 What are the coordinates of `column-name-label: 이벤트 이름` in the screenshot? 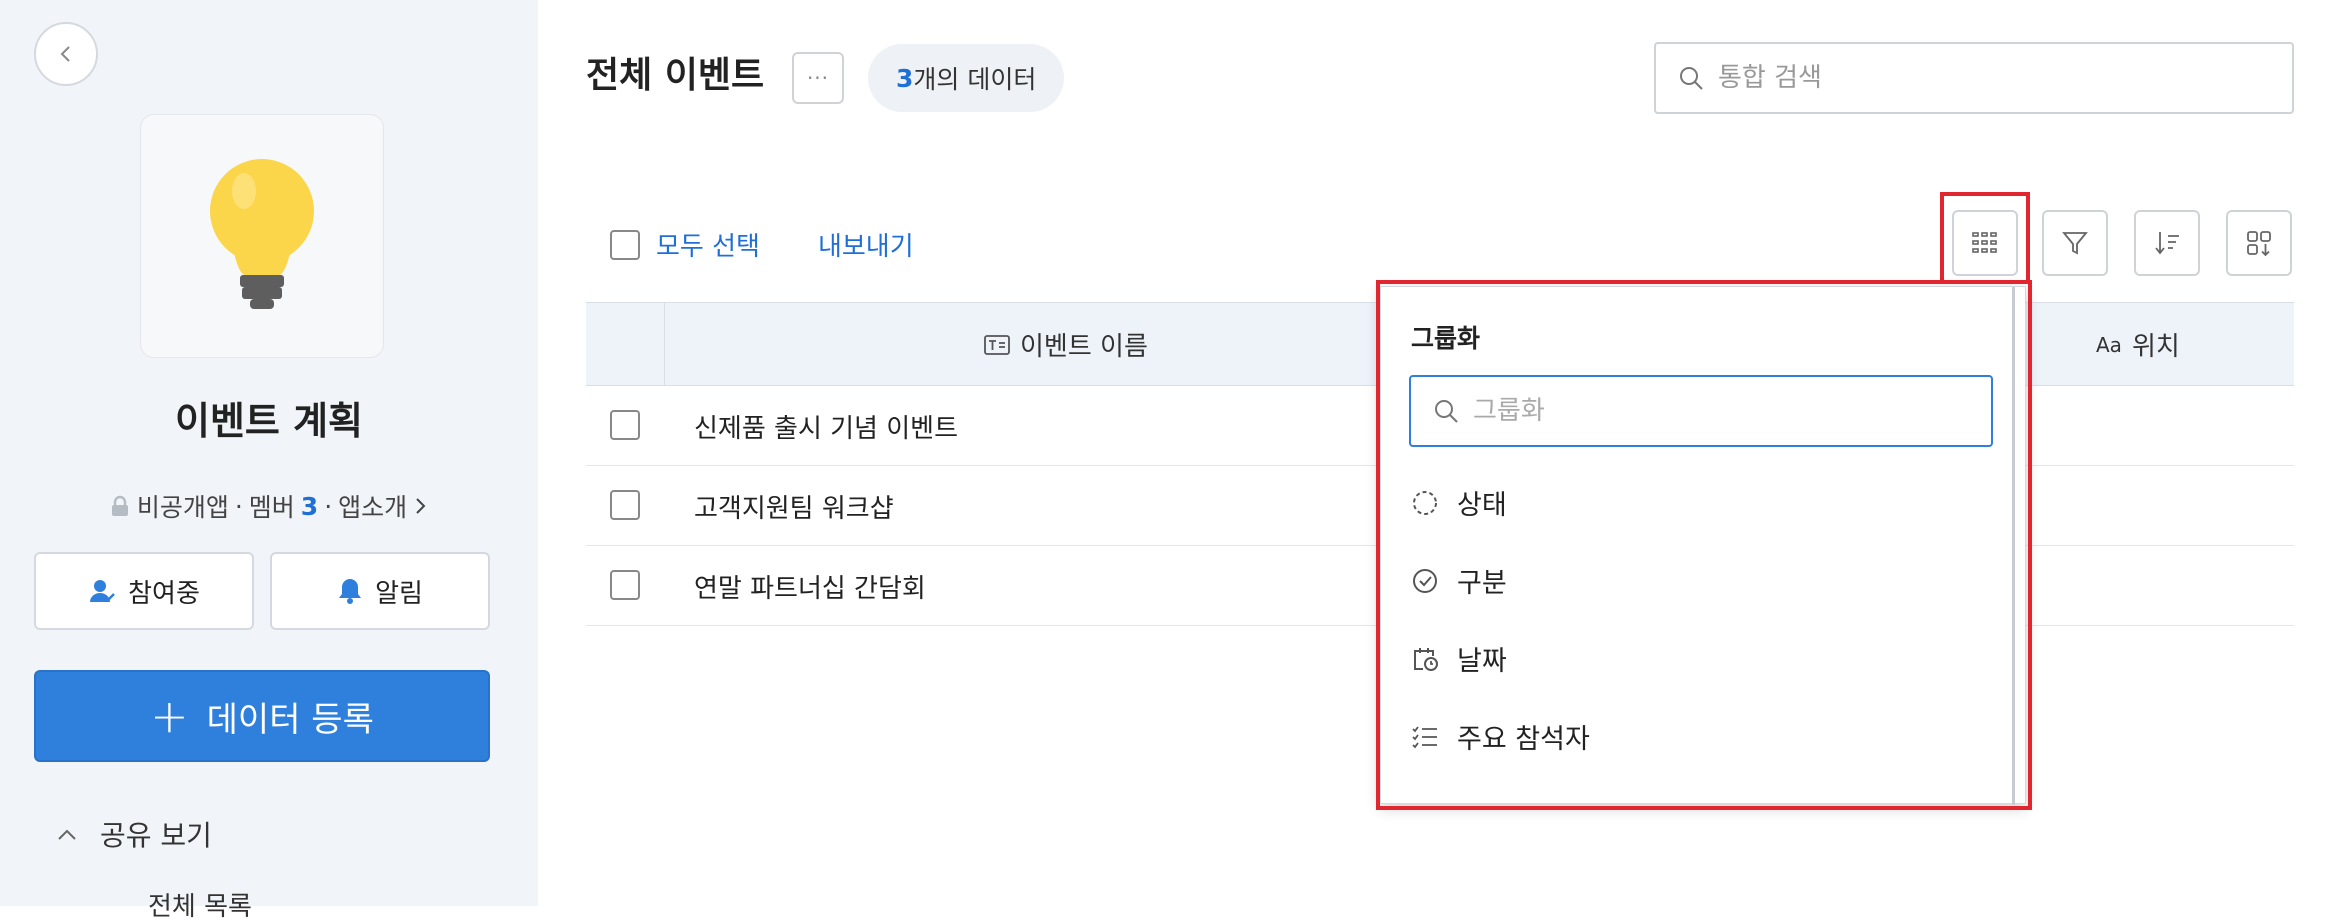 It's located at (1084, 347).